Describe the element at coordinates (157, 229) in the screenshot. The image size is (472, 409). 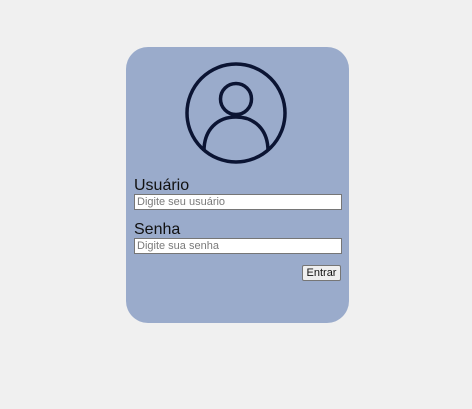
I see `password-label: Senha` at that location.